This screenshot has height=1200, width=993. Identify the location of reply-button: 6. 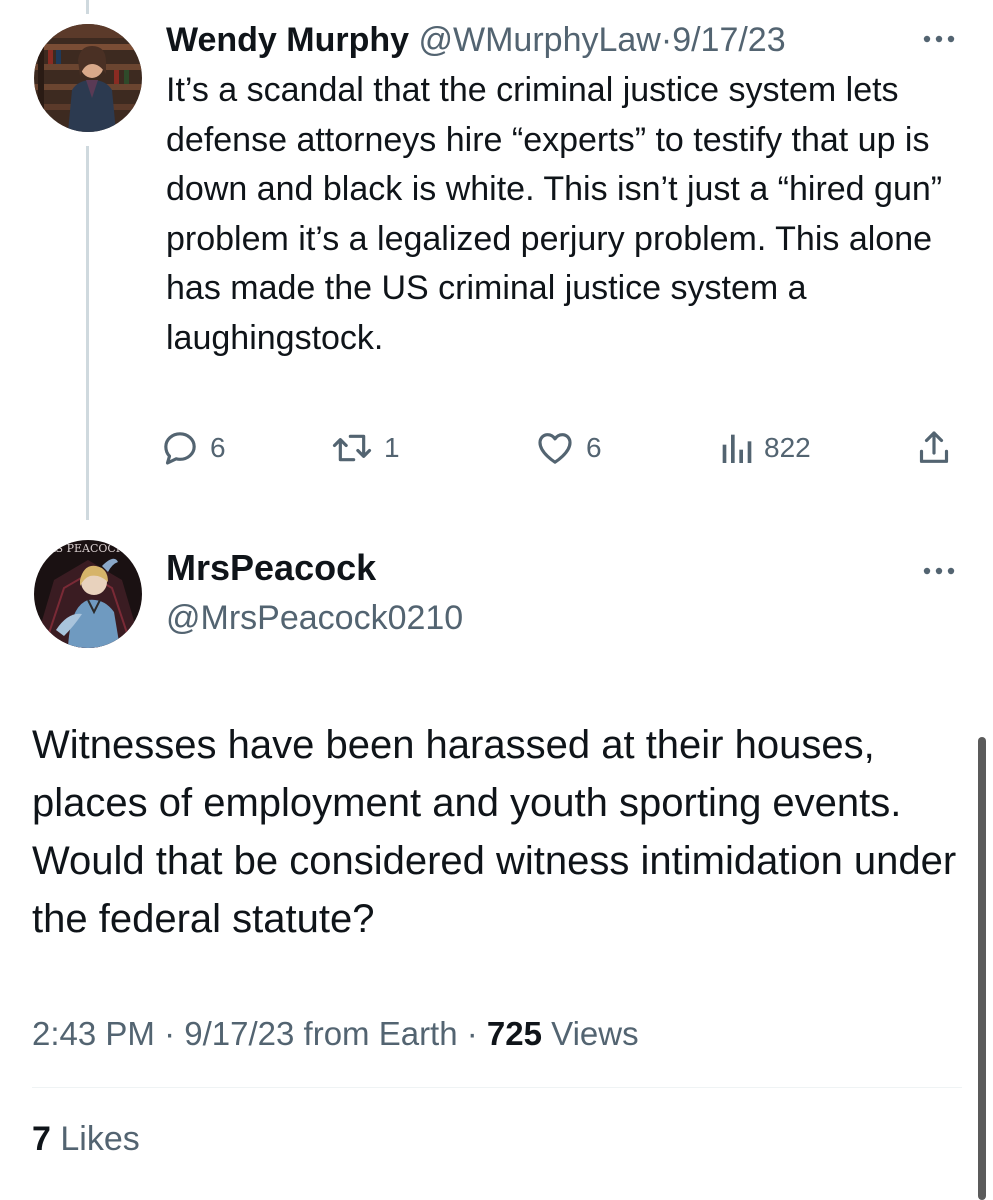
(193, 448).